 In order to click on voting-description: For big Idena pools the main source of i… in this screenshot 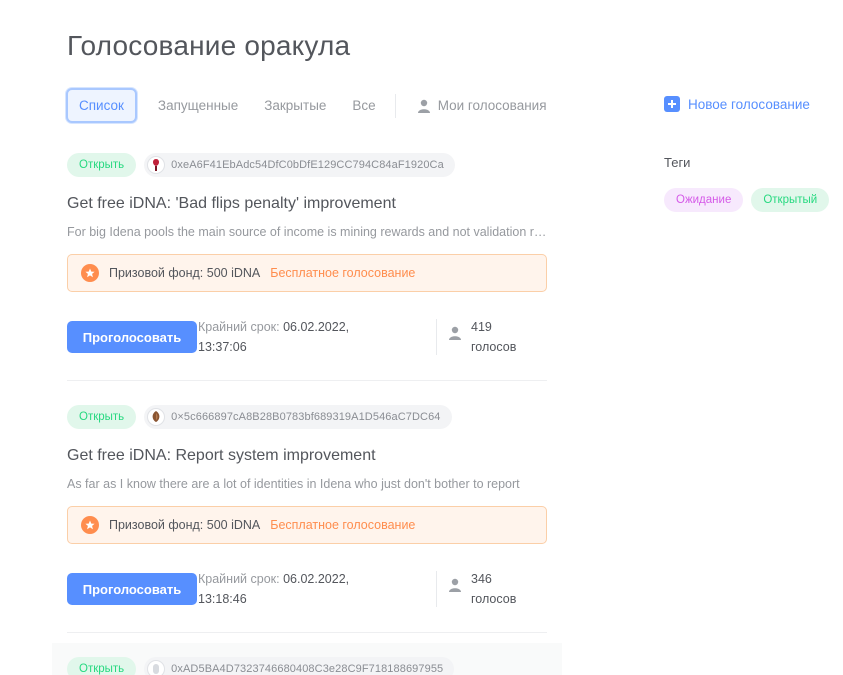, I will do `click(307, 232)`.